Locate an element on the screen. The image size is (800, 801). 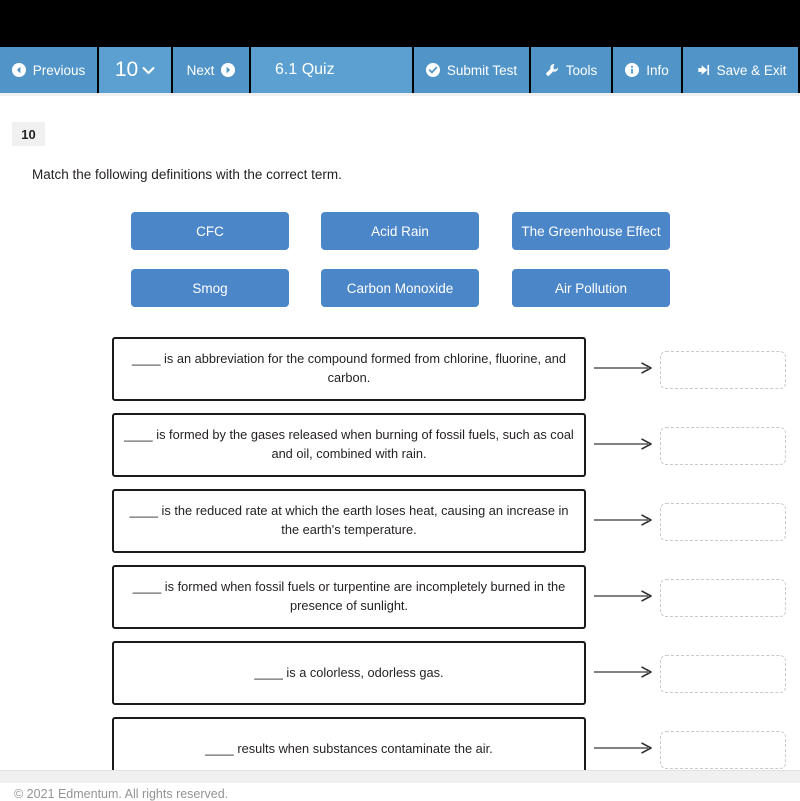
previous-button: Previous is located at coordinates (49, 70).